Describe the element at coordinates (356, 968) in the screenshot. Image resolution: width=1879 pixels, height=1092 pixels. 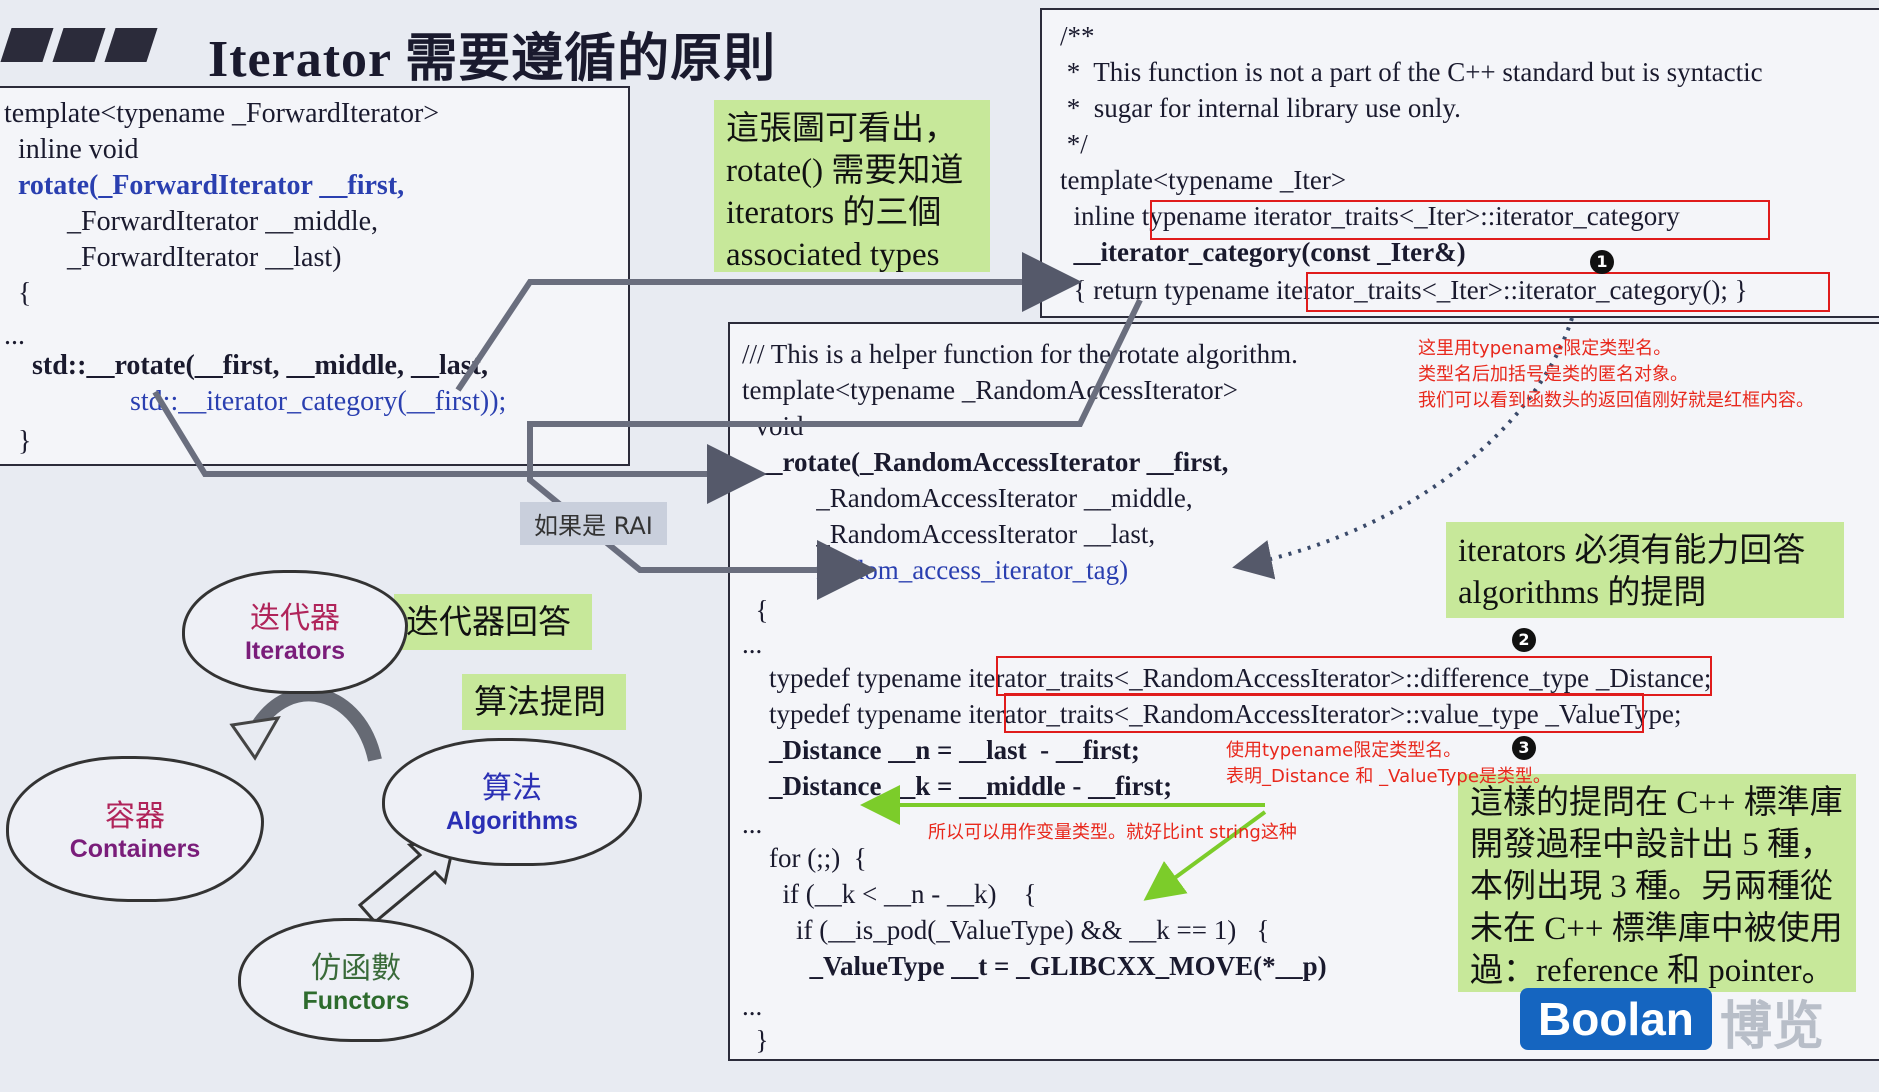
I see `cloud-label-cn: 仿函數` at that location.